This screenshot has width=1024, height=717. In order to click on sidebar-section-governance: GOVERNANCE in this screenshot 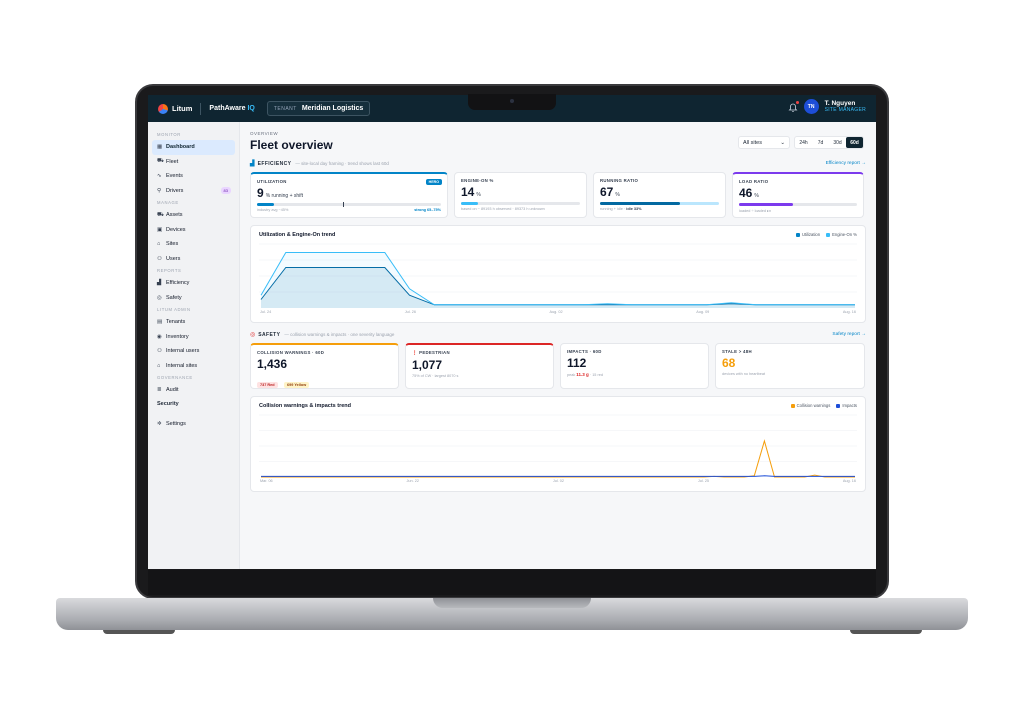, I will do `click(175, 377)`.